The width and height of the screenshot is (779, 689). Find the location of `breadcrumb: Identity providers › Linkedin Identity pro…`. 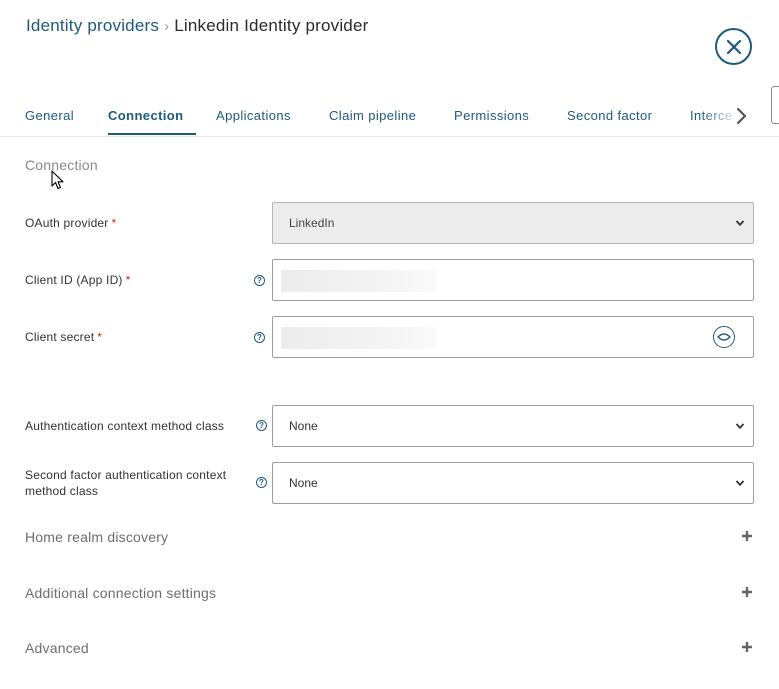

breadcrumb: Identity providers › Linkedin Identity pro… is located at coordinates (197, 26).